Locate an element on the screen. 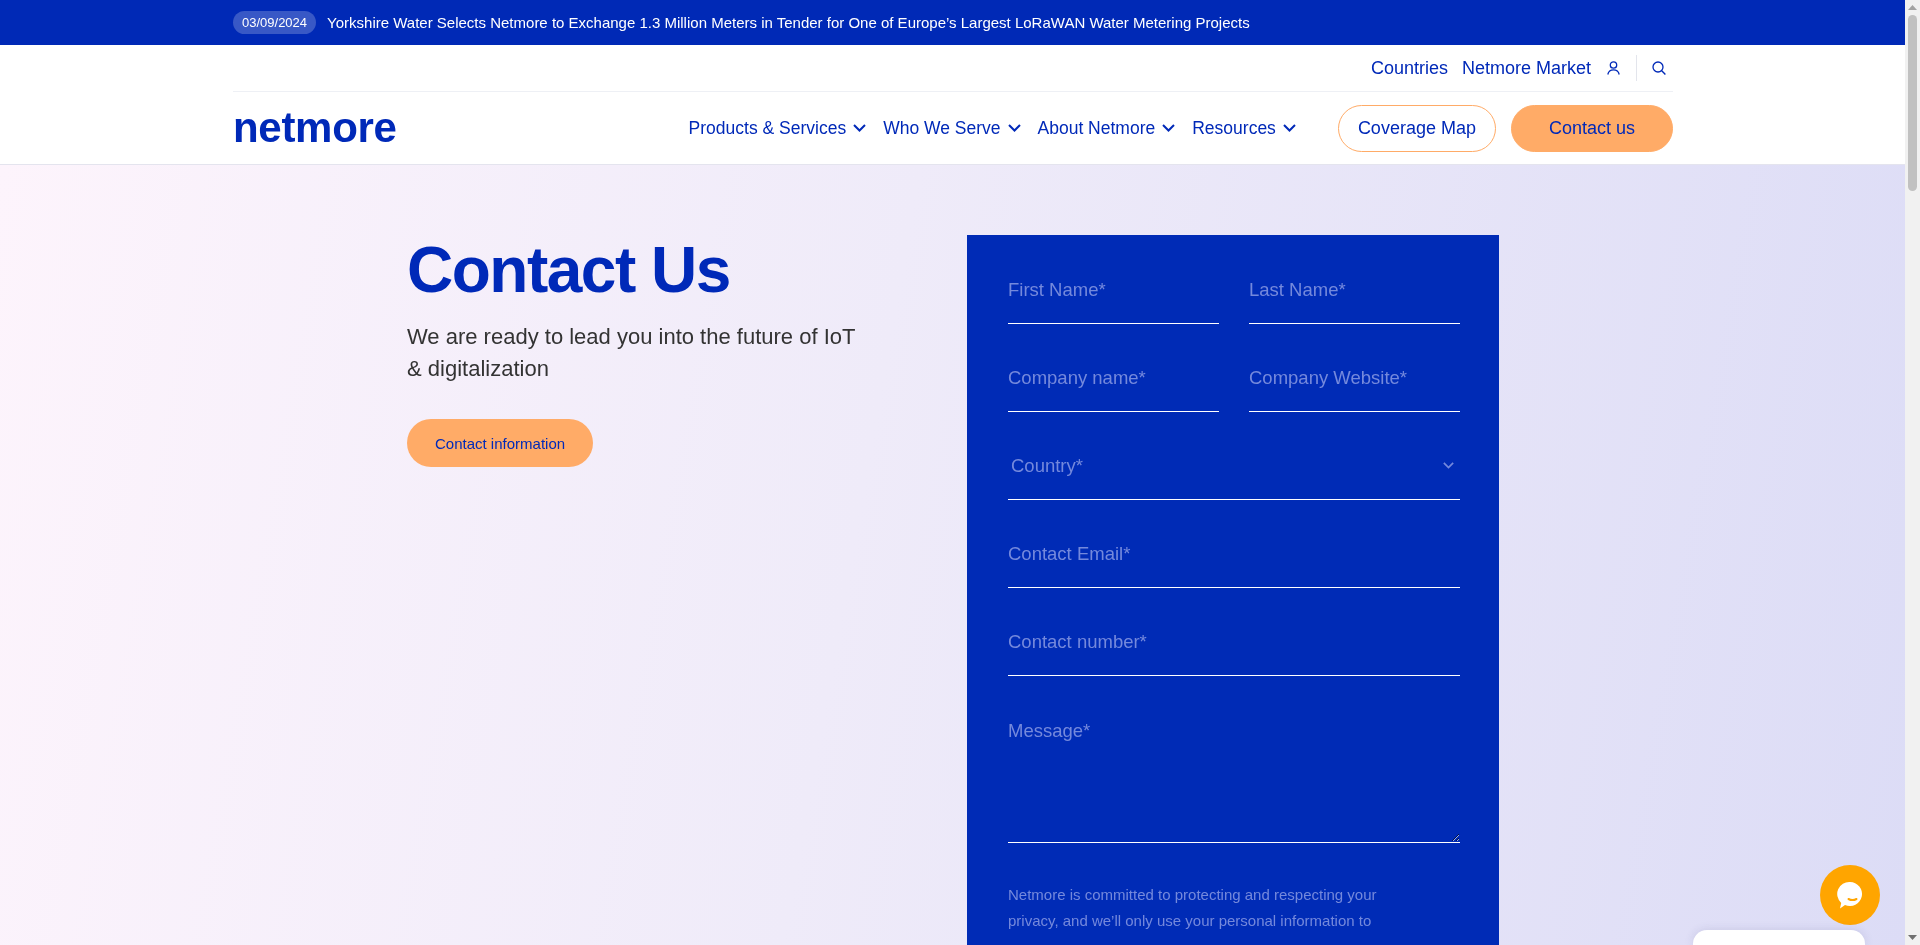  text-field: First Name* is located at coordinates (1113, 297).